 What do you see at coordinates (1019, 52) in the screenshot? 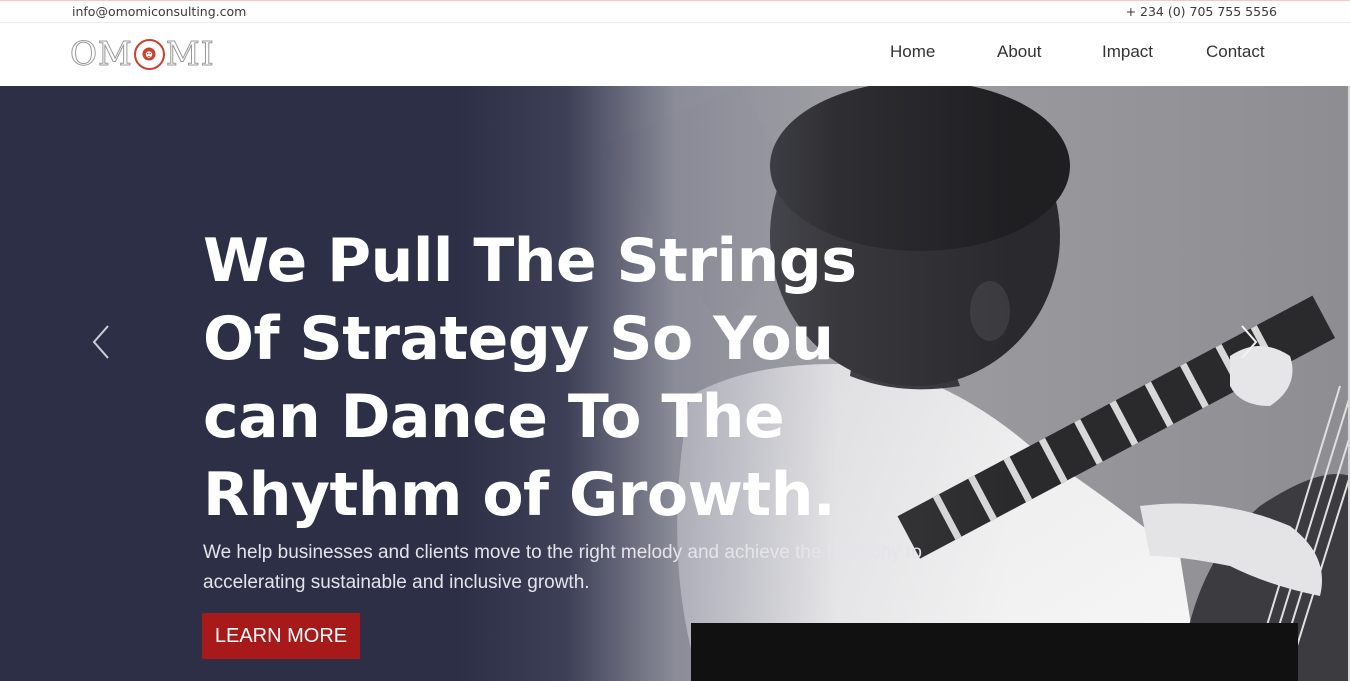
I see `nav-about-link: About` at bounding box center [1019, 52].